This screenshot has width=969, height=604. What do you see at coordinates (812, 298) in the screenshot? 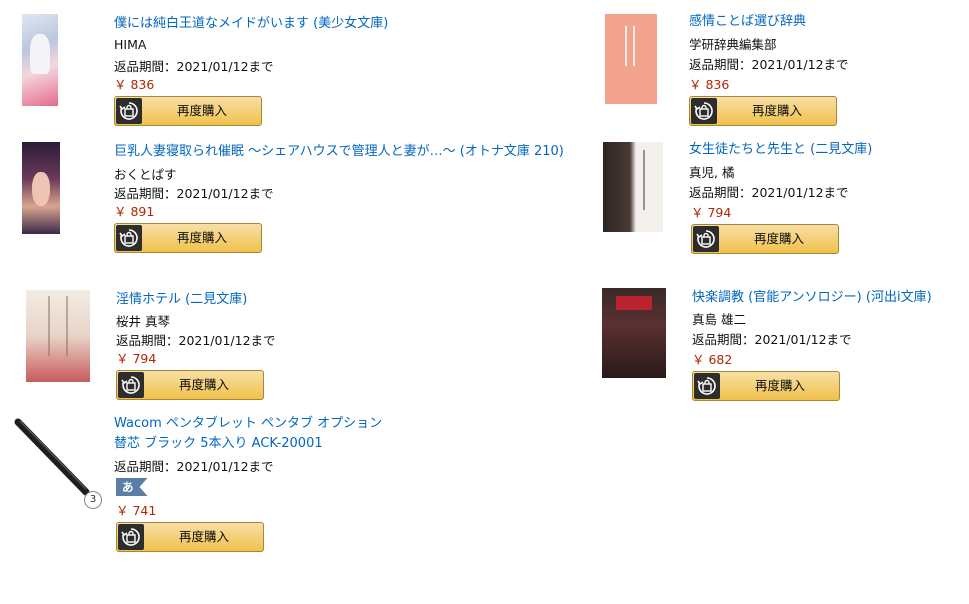
I see `product-title: 快楽調教 (官能アンソロジー) (河出i文庫)` at bounding box center [812, 298].